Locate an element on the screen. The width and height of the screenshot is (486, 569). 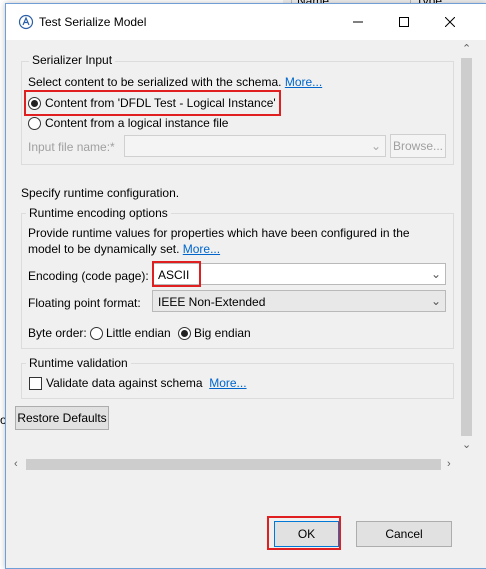
maximize-icon is located at coordinates (404, 22).